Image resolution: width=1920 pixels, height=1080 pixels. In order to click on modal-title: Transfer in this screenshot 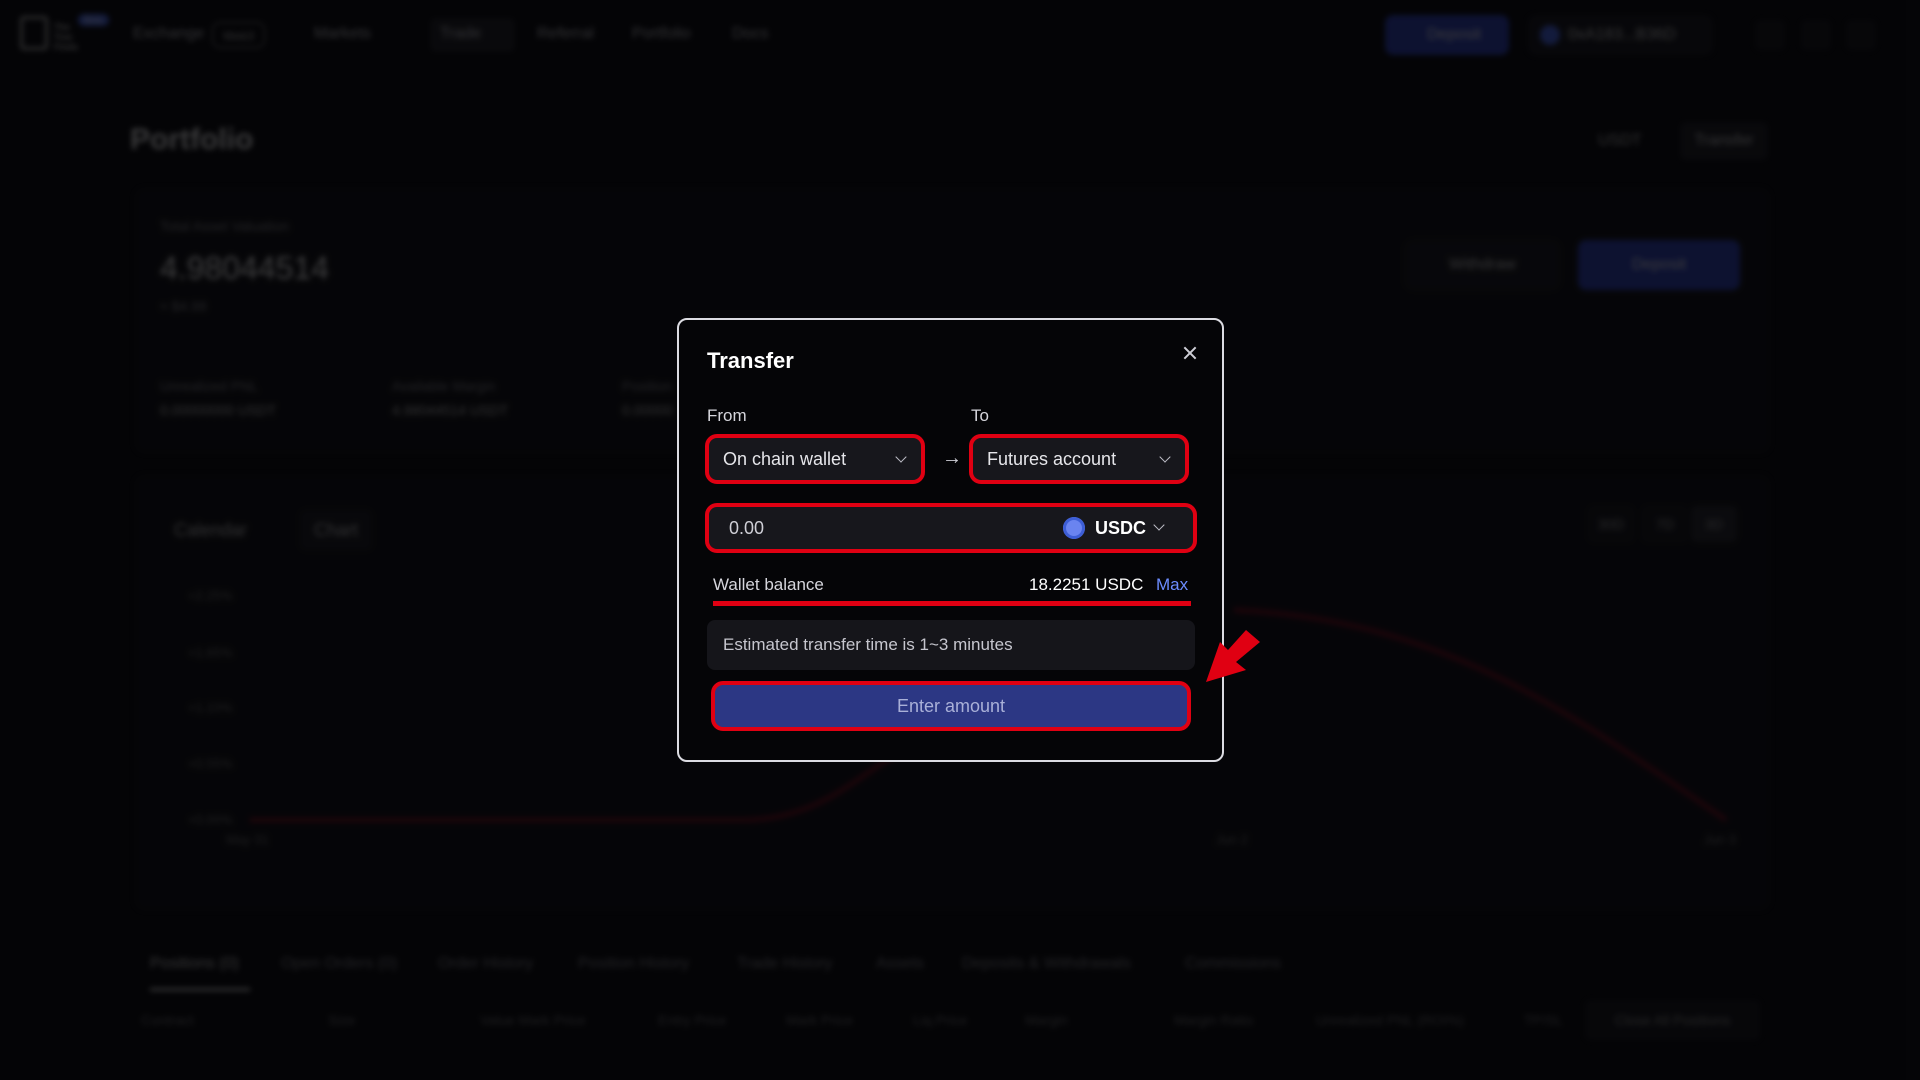, I will do `click(750, 360)`.